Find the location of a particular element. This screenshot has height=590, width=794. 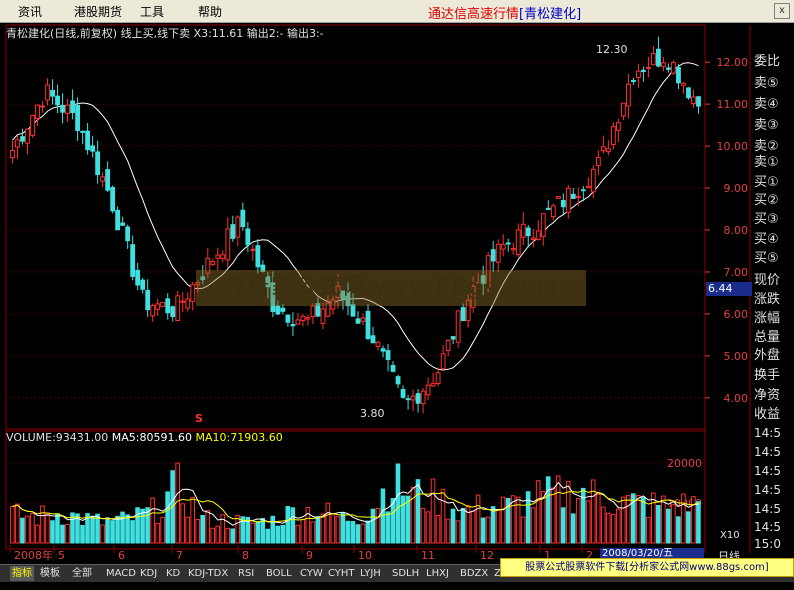

tab-bdzx: BDZX is located at coordinates (474, 573).